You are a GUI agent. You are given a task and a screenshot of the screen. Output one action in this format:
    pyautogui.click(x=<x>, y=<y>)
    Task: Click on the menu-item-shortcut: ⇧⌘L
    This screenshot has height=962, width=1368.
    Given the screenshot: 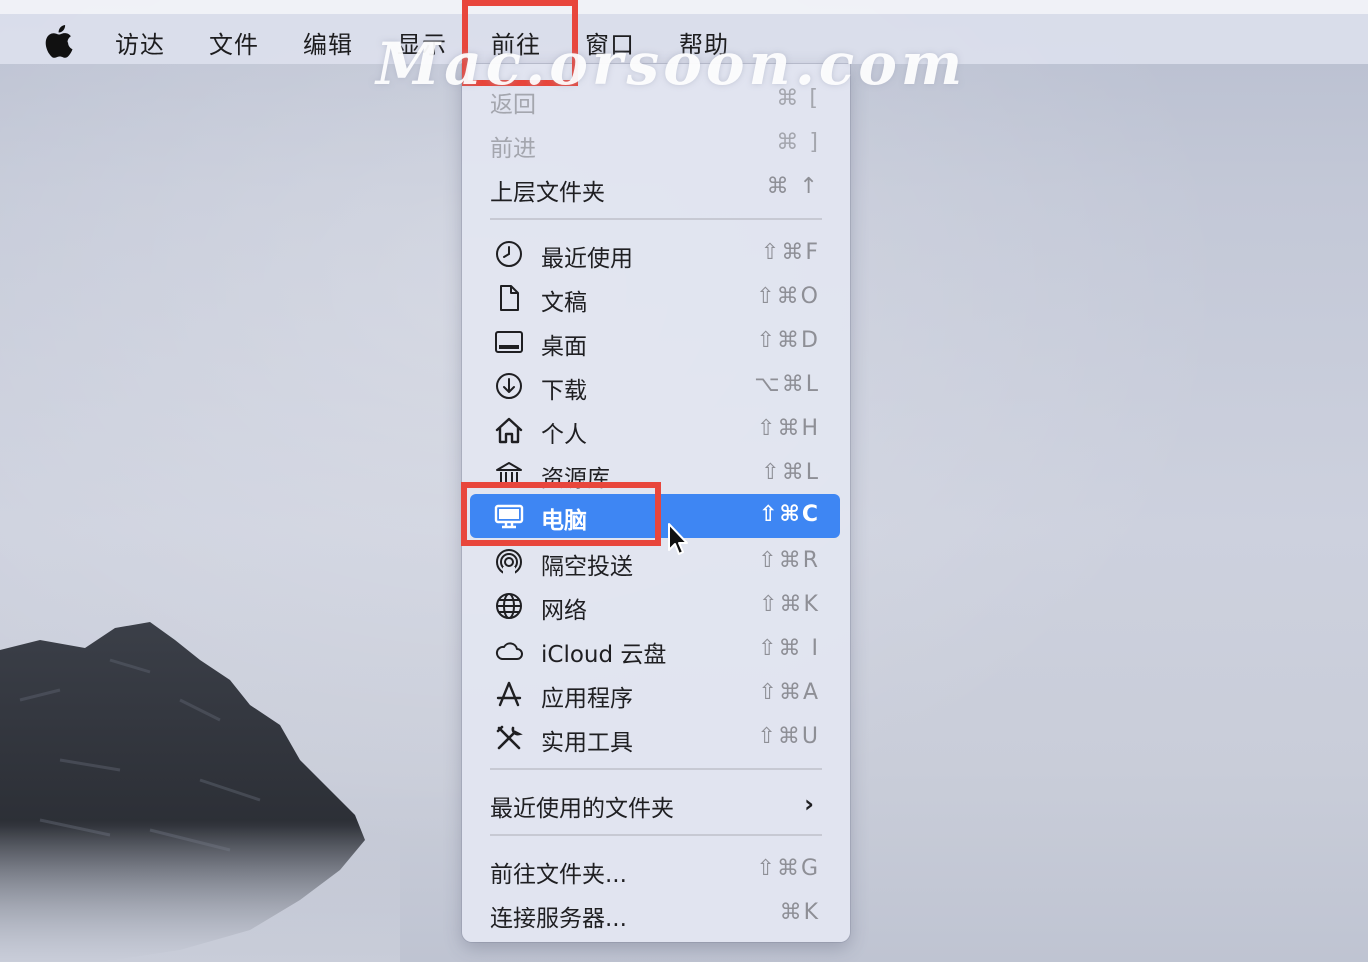 What is the action you would take?
    pyautogui.click(x=790, y=472)
    